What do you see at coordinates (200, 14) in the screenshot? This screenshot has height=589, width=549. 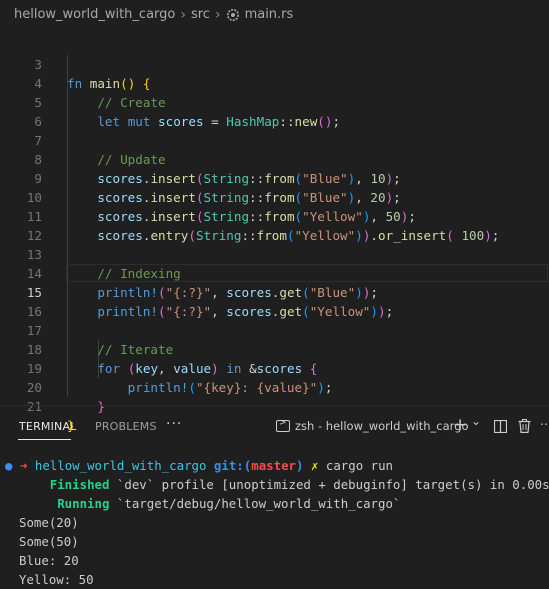 I see `breadcrumb-subfolder: src` at bounding box center [200, 14].